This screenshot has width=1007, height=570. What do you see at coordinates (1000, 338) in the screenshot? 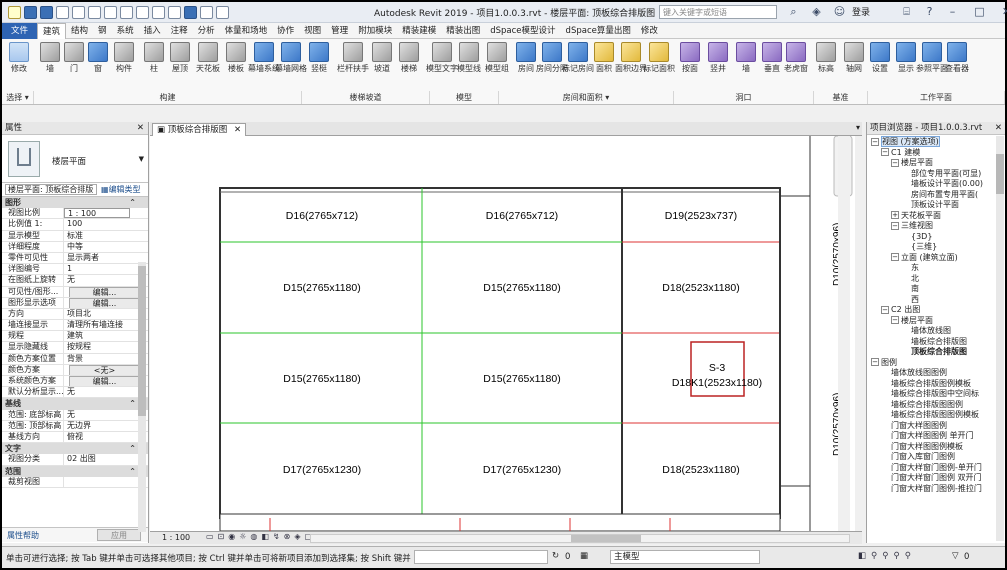
I see `browser-scrollbar` at bounding box center [1000, 338].